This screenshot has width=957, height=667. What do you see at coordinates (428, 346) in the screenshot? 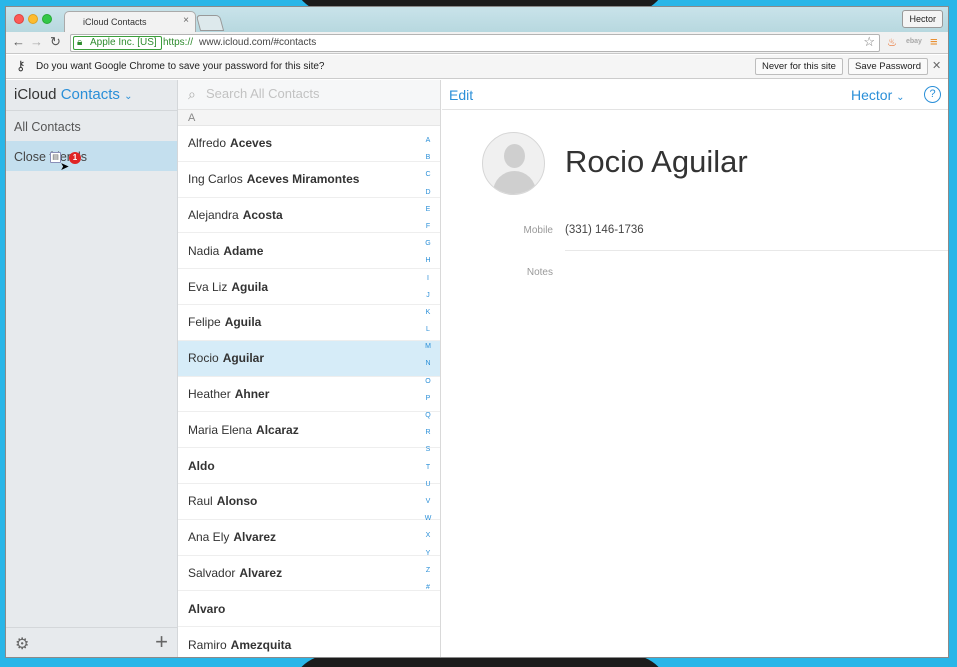
I see `alphabet-letter: M` at bounding box center [428, 346].